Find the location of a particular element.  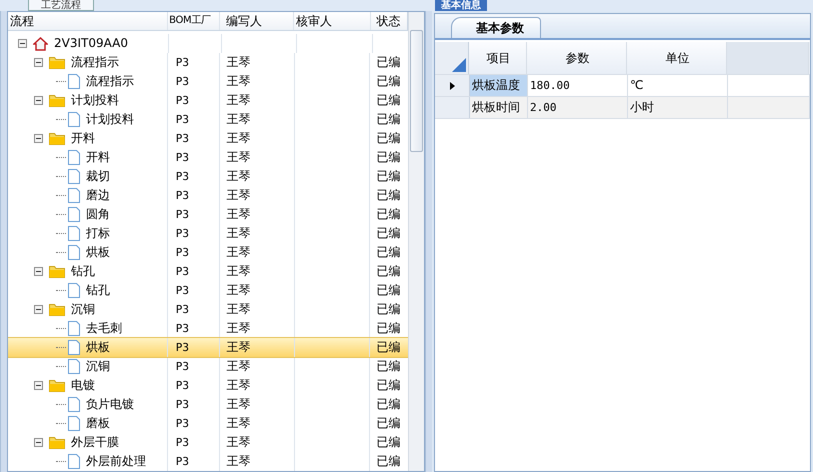

column-header: 流程 is located at coordinates (88, 21).